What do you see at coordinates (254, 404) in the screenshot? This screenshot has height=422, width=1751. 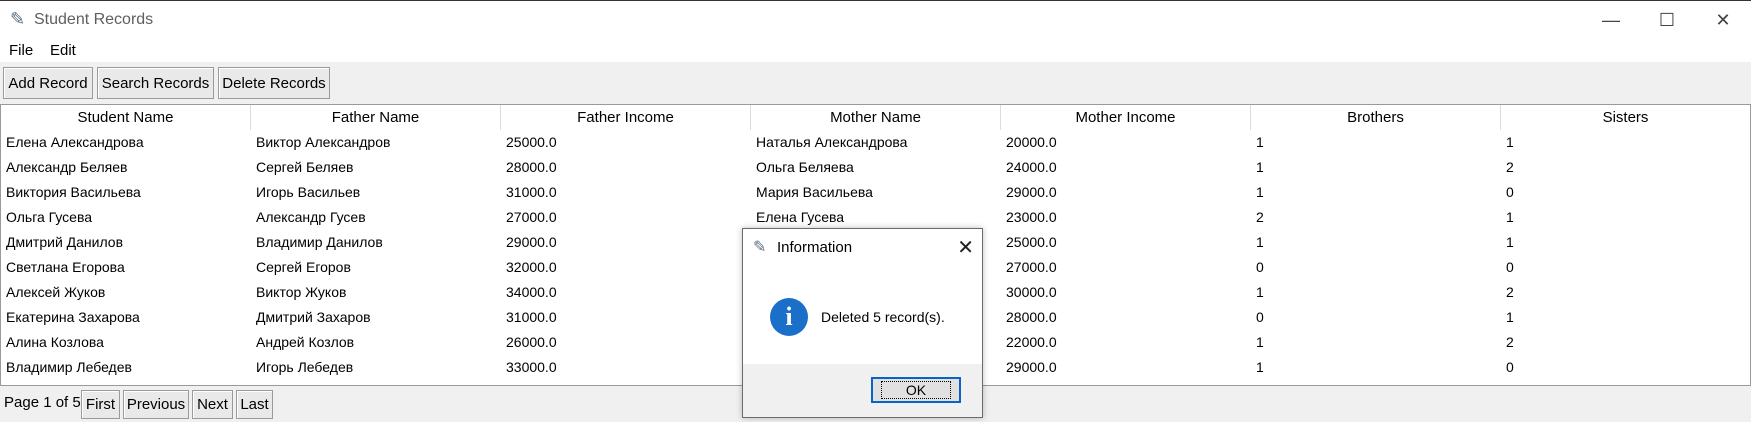 I see `last-page-button: Last` at bounding box center [254, 404].